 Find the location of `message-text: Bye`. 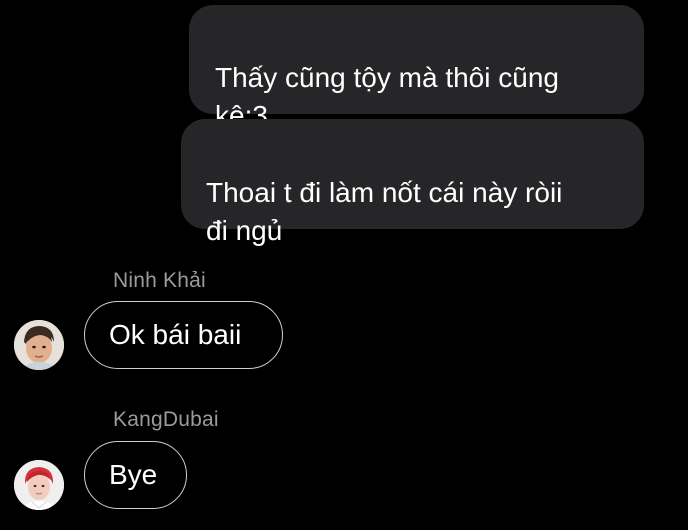

message-text: Bye is located at coordinates (133, 474).